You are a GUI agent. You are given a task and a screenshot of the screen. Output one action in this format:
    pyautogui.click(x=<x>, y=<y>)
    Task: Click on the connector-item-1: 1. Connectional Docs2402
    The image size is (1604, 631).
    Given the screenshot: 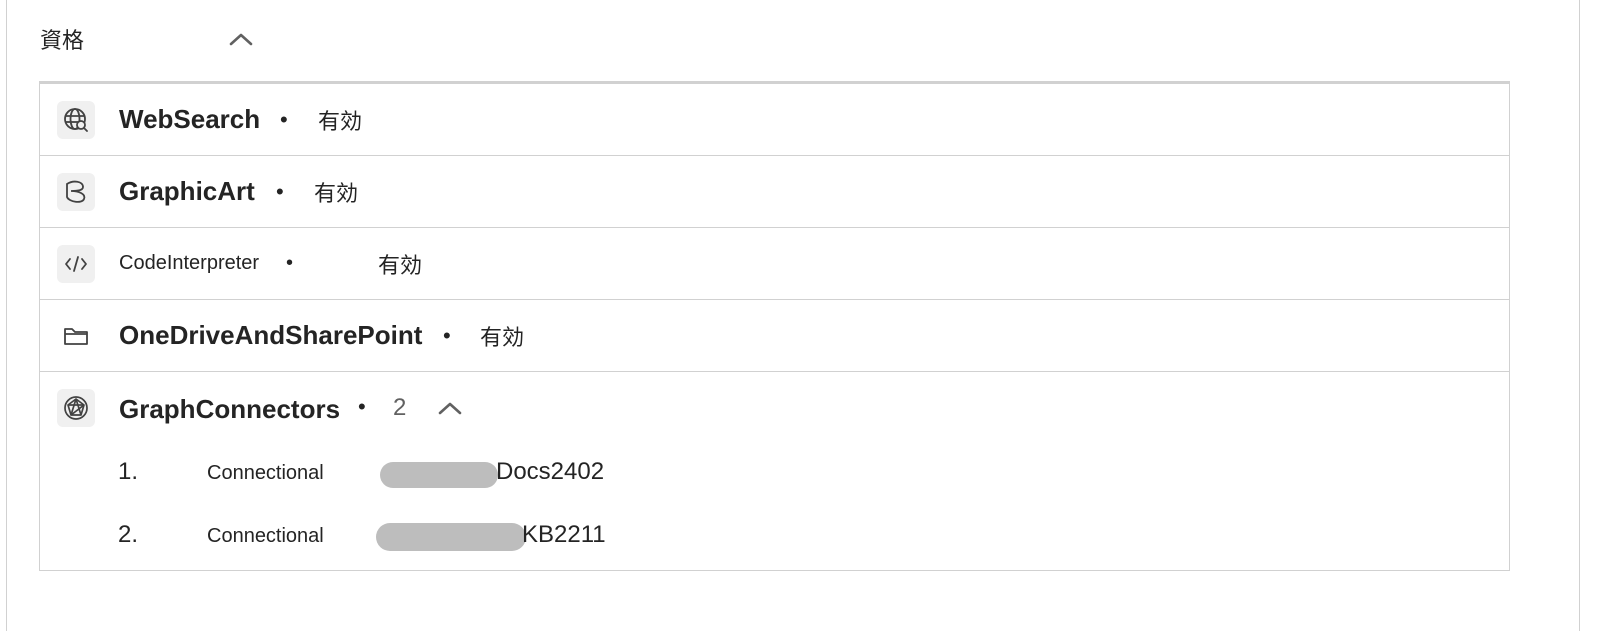 What is the action you would take?
    pyautogui.click(x=428, y=474)
    